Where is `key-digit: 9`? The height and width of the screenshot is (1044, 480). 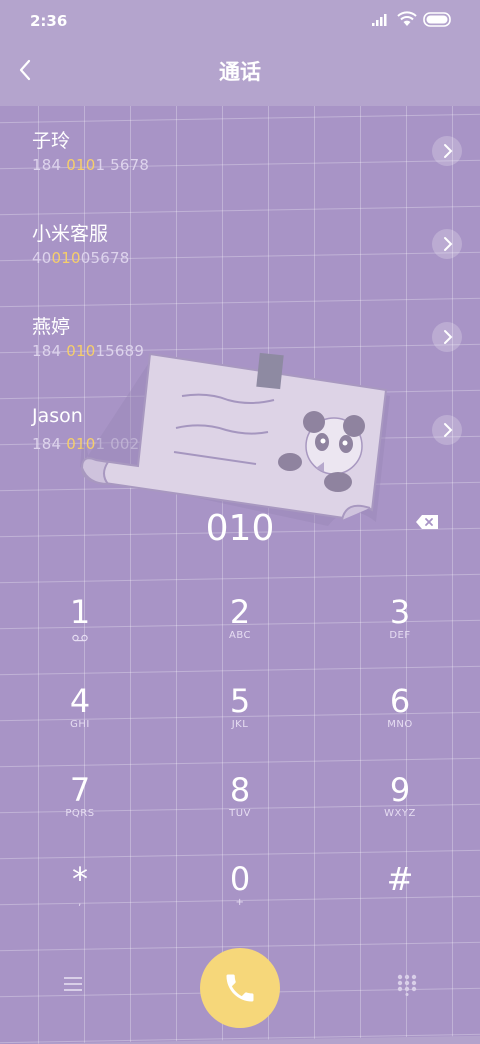
key-digit: 9 is located at coordinates (400, 790).